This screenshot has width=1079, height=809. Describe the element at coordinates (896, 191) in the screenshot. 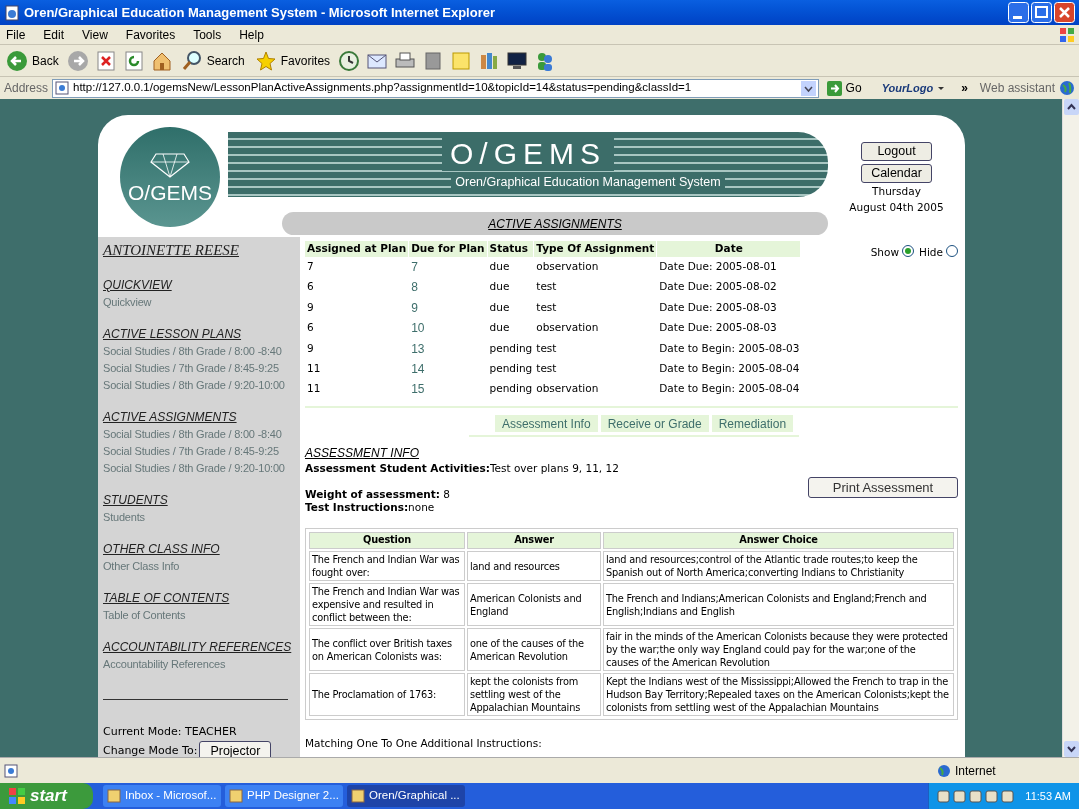

I see `day-label: Thursday` at that location.